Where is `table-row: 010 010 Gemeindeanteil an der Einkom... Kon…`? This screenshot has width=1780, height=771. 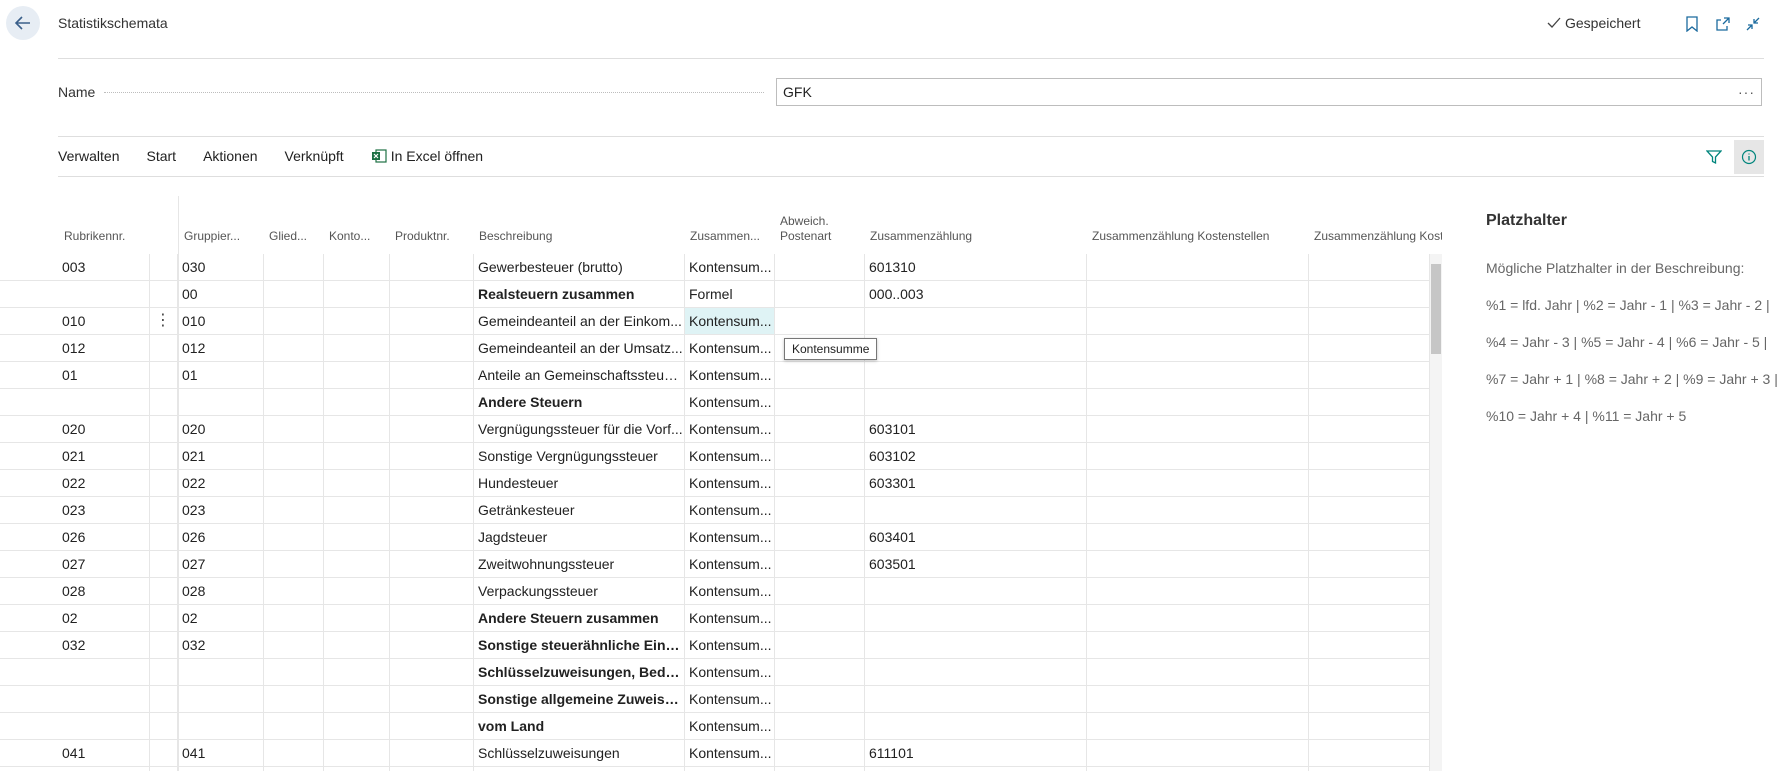
table-row: 010 010 Gemeindeanteil an der Einkom... Kon… is located at coordinates (715, 321).